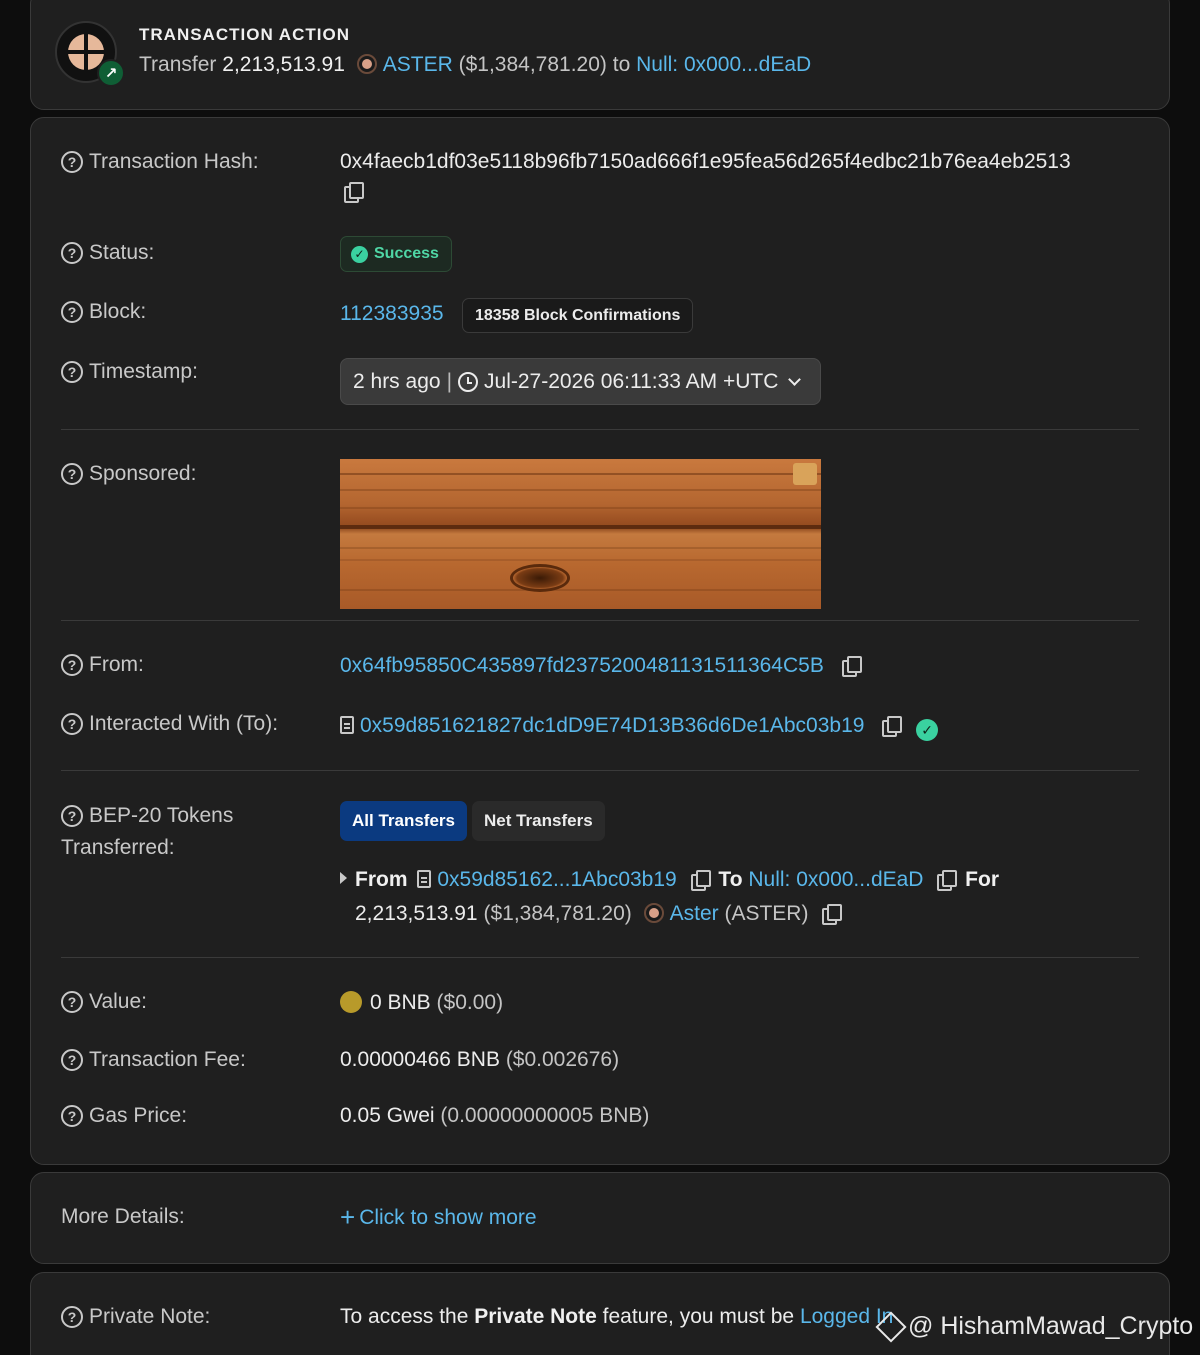 This screenshot has height=1355, width=1200. Describe the element at coordinates (557, 913) in the screenshot. I see `transfer-usd: ($1,384,781.20)` at that location.